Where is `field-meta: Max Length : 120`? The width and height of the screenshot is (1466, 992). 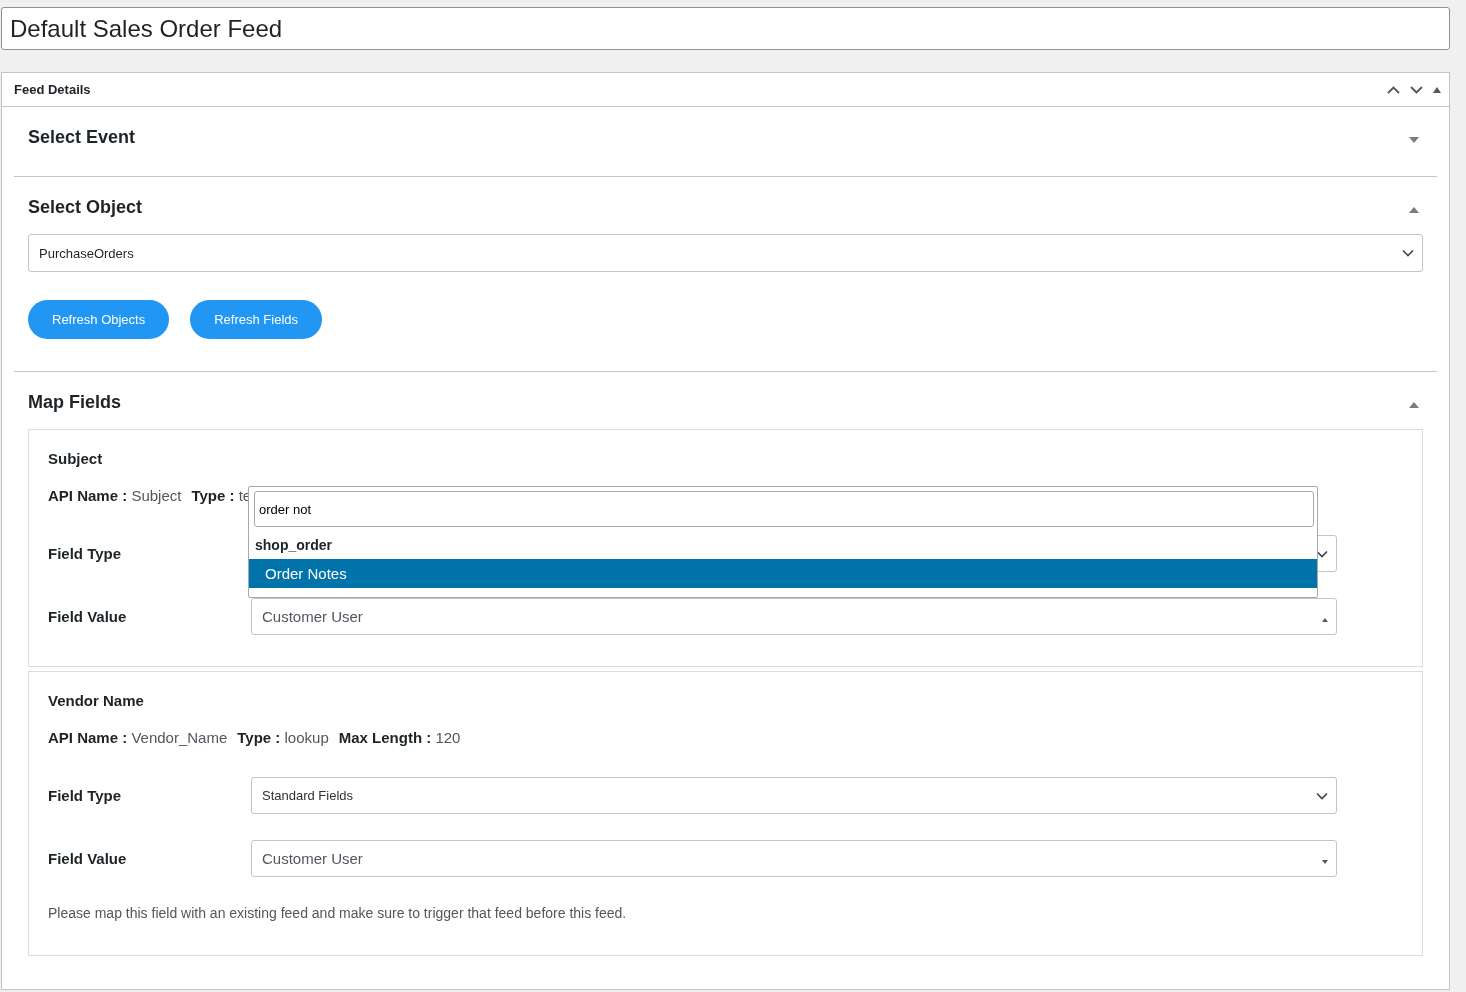 field-meta: Max Length : 120 is located at coordinates (399, 737).